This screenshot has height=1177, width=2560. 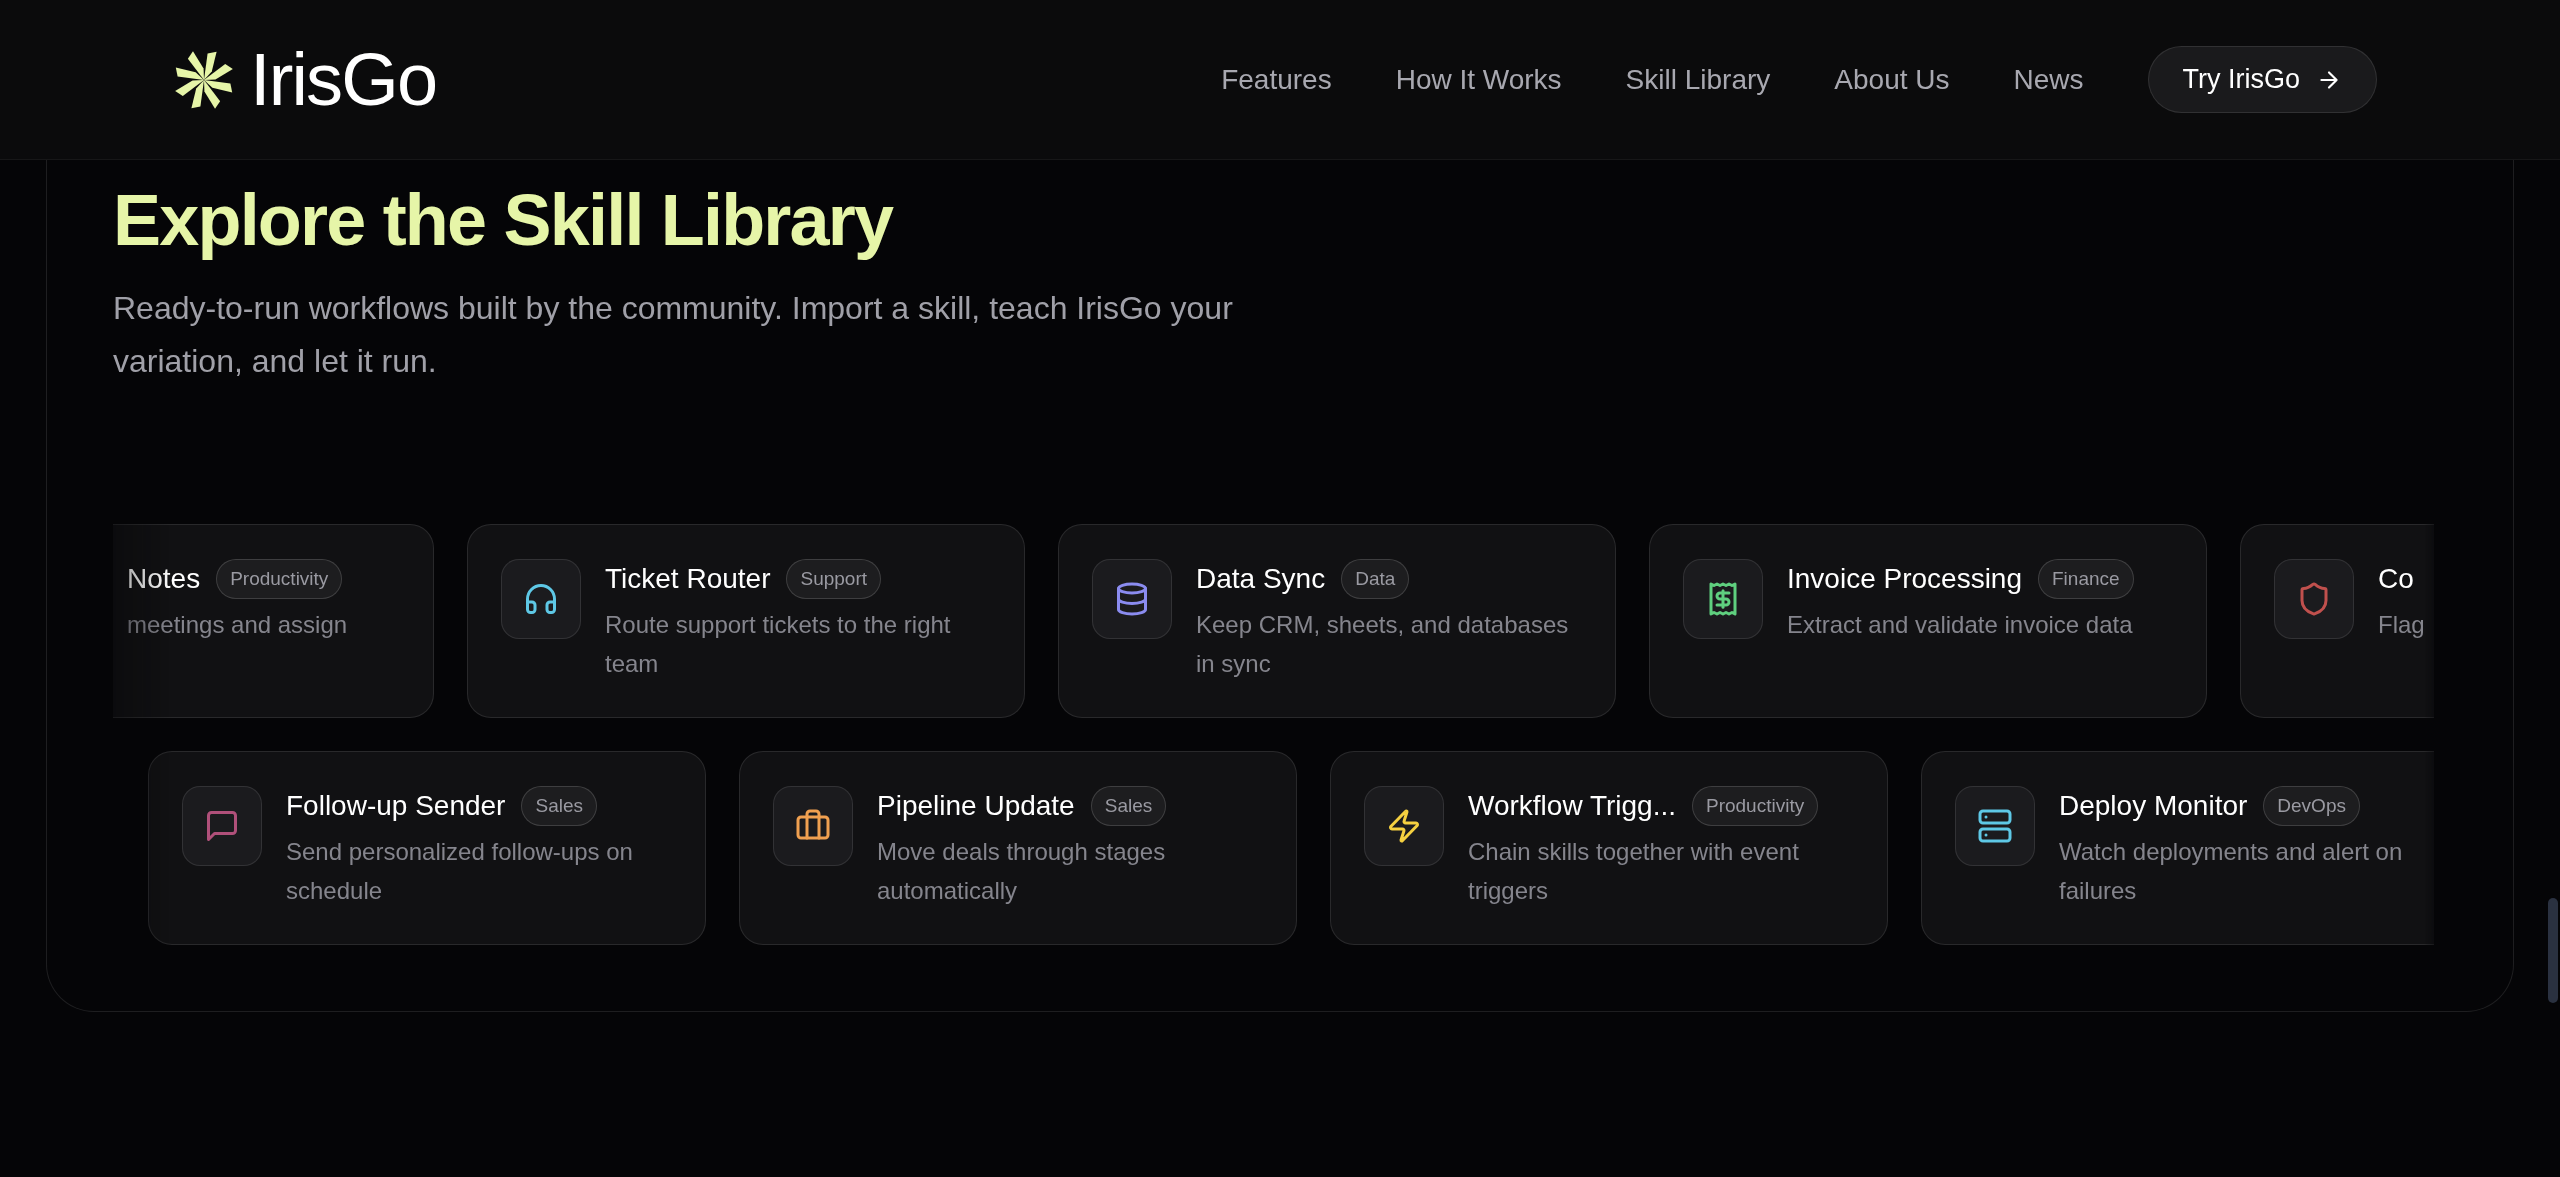 What do you see at coordinates (2311, 806) in the screenshot?
I see `category-tag: DevOps` at bounding box center [2311, 806].